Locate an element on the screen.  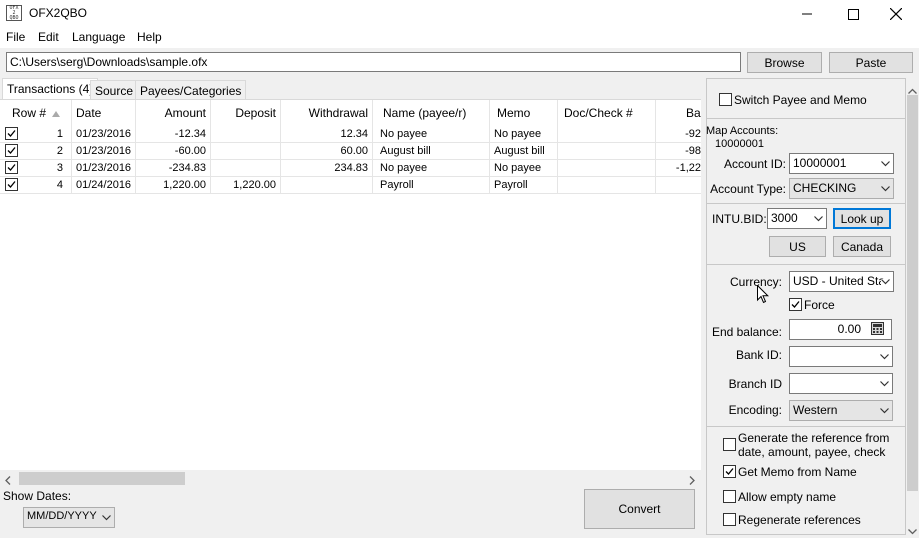
tab-payees-categories: Payees/Categories is located at coordinates (191, 90).